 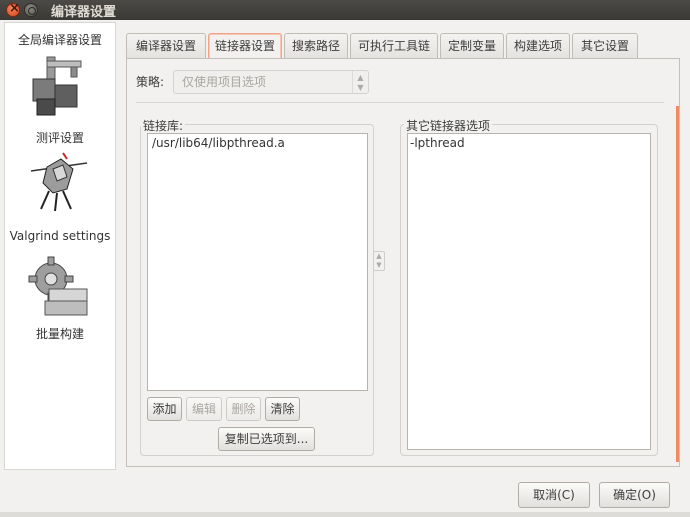 I want to click on tab-compiler-settings: 编译器设置, so click(x=166, y=46).